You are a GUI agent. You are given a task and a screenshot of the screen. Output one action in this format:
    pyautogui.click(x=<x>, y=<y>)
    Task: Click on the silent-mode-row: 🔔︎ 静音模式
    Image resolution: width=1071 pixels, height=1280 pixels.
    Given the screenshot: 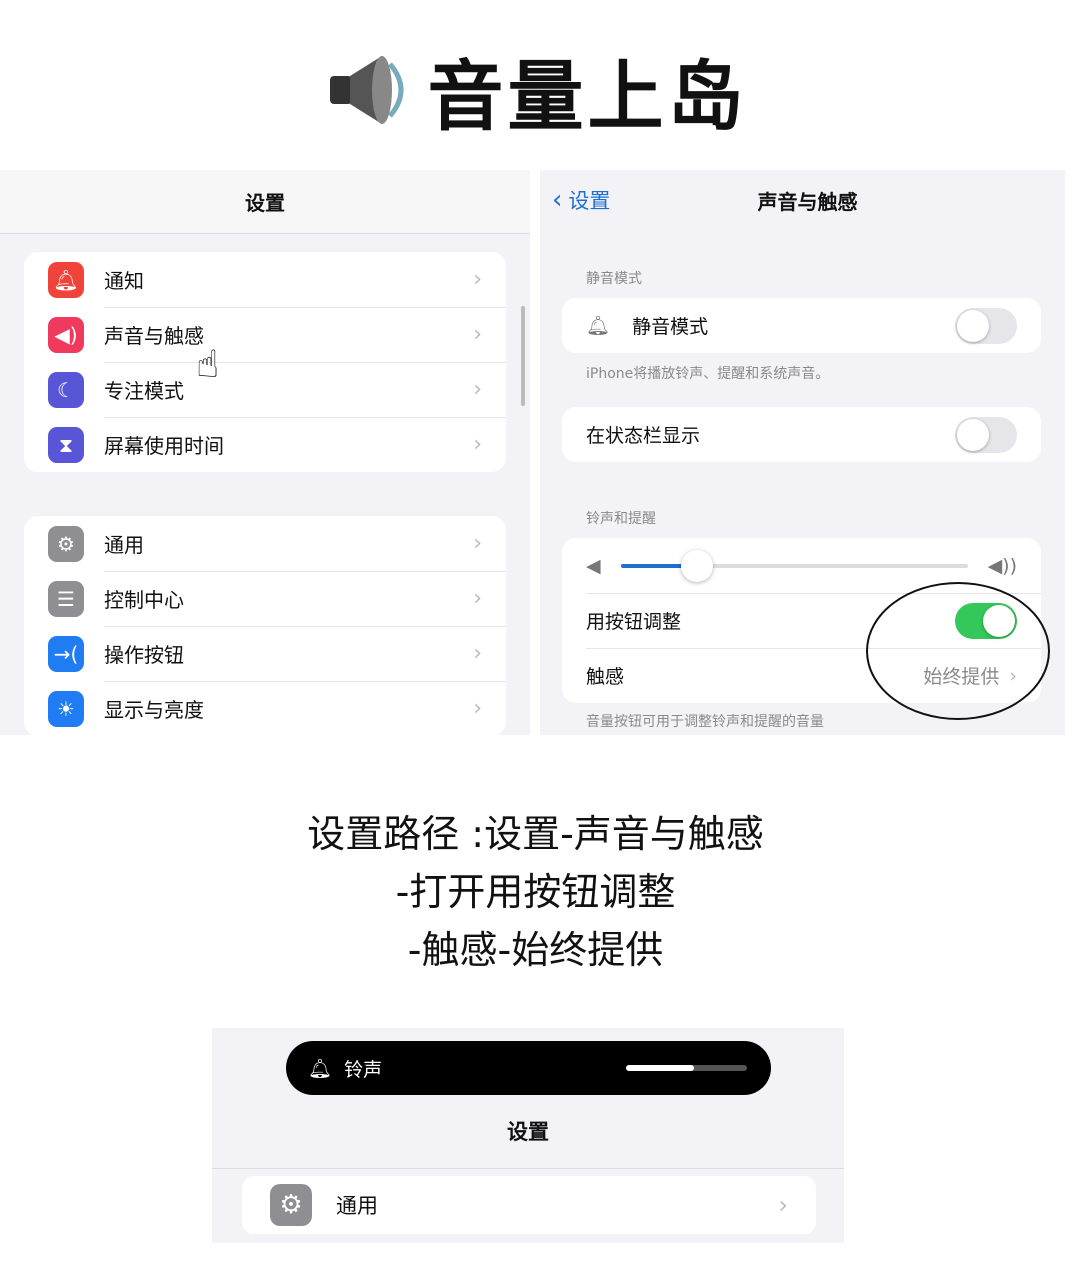 What is the action you would take?
    pyautogui.click(x=801, y=325)
    